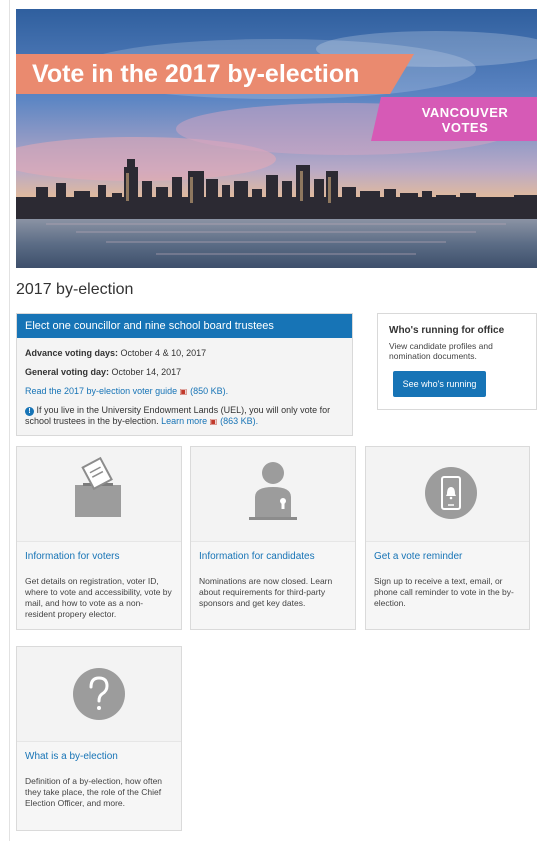  Describe the element at coordinates (239, 421) in the screenshot. I see `learn-more-size: (863 KB).` at that location.